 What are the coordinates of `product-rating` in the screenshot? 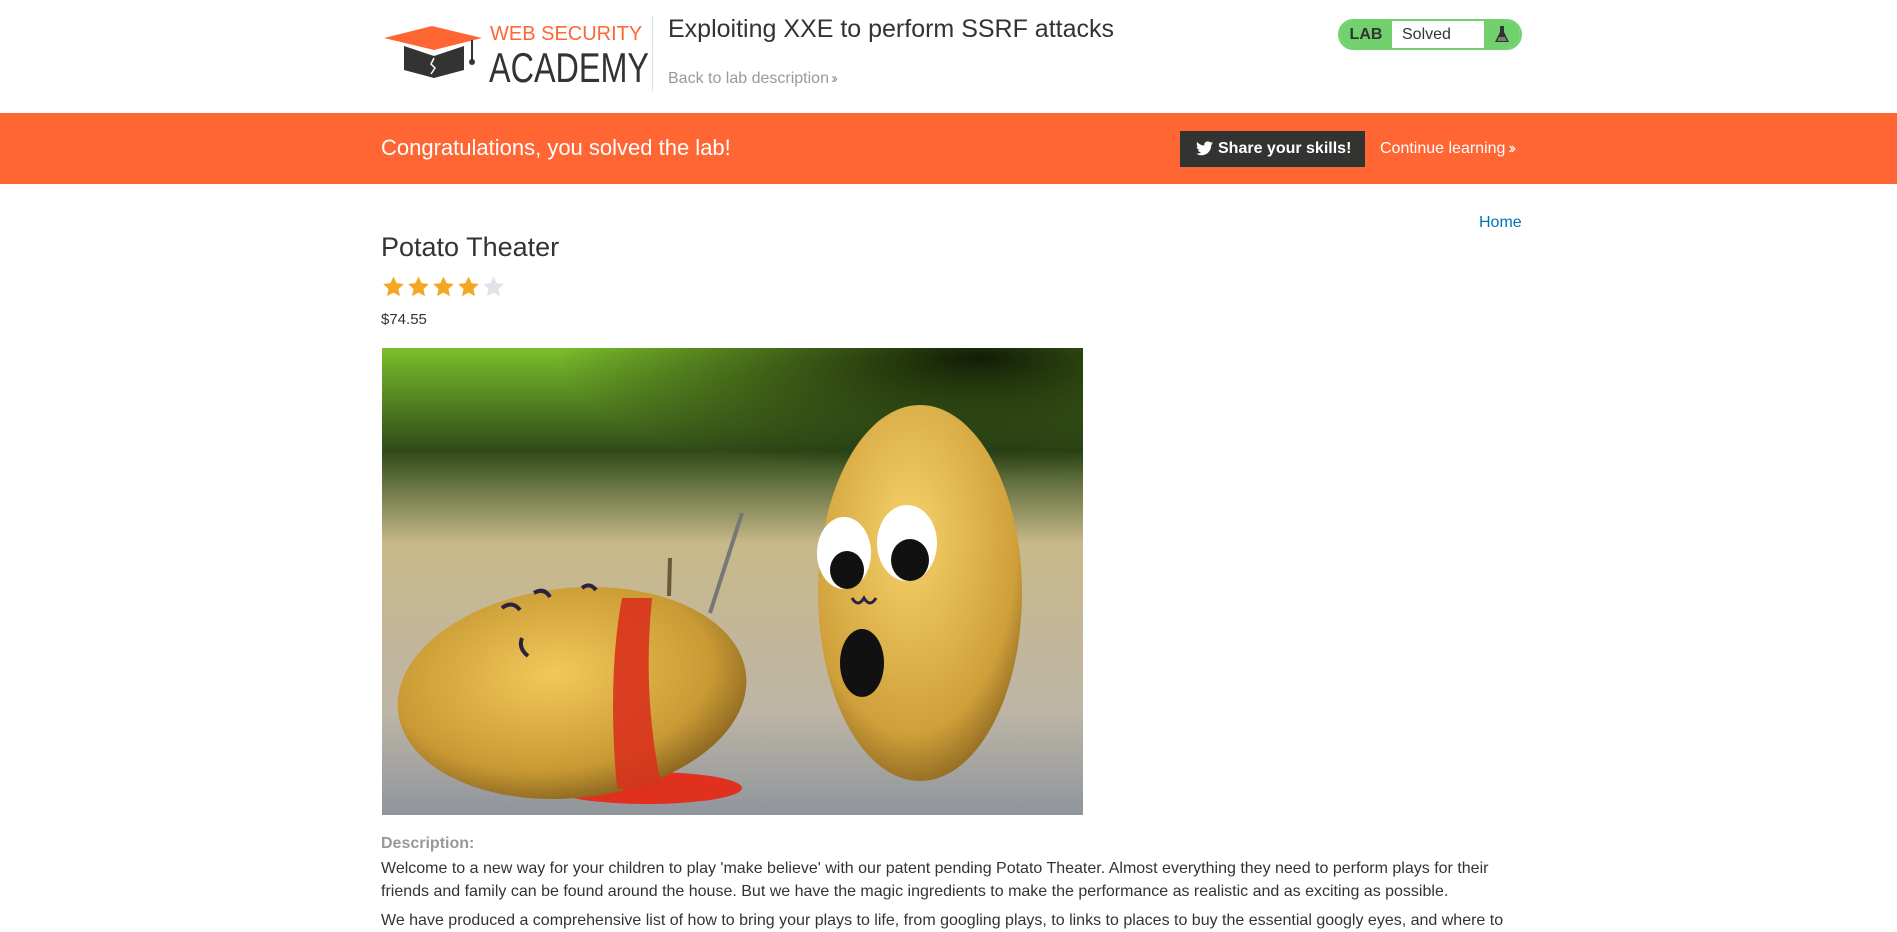 It's located at (443, 287).